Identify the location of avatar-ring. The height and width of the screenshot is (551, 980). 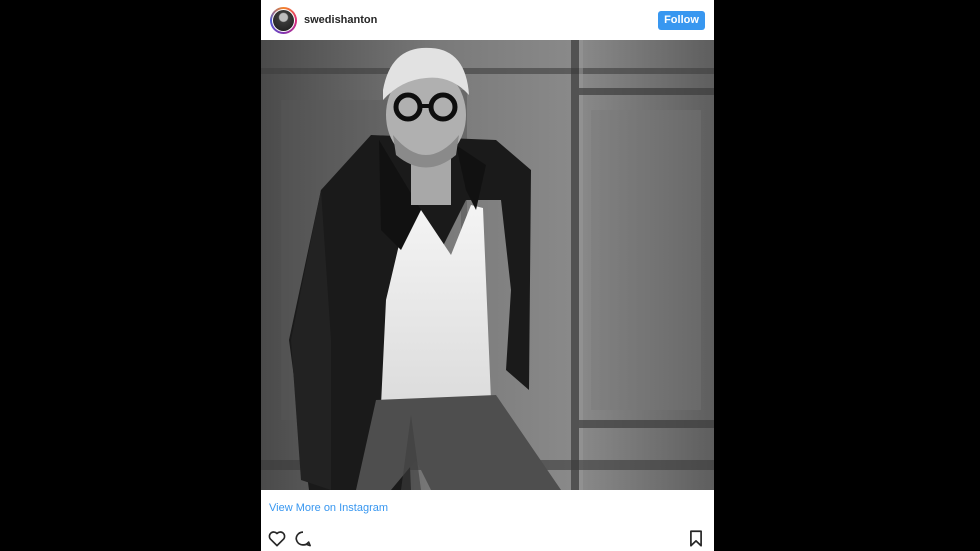
(283, 20).